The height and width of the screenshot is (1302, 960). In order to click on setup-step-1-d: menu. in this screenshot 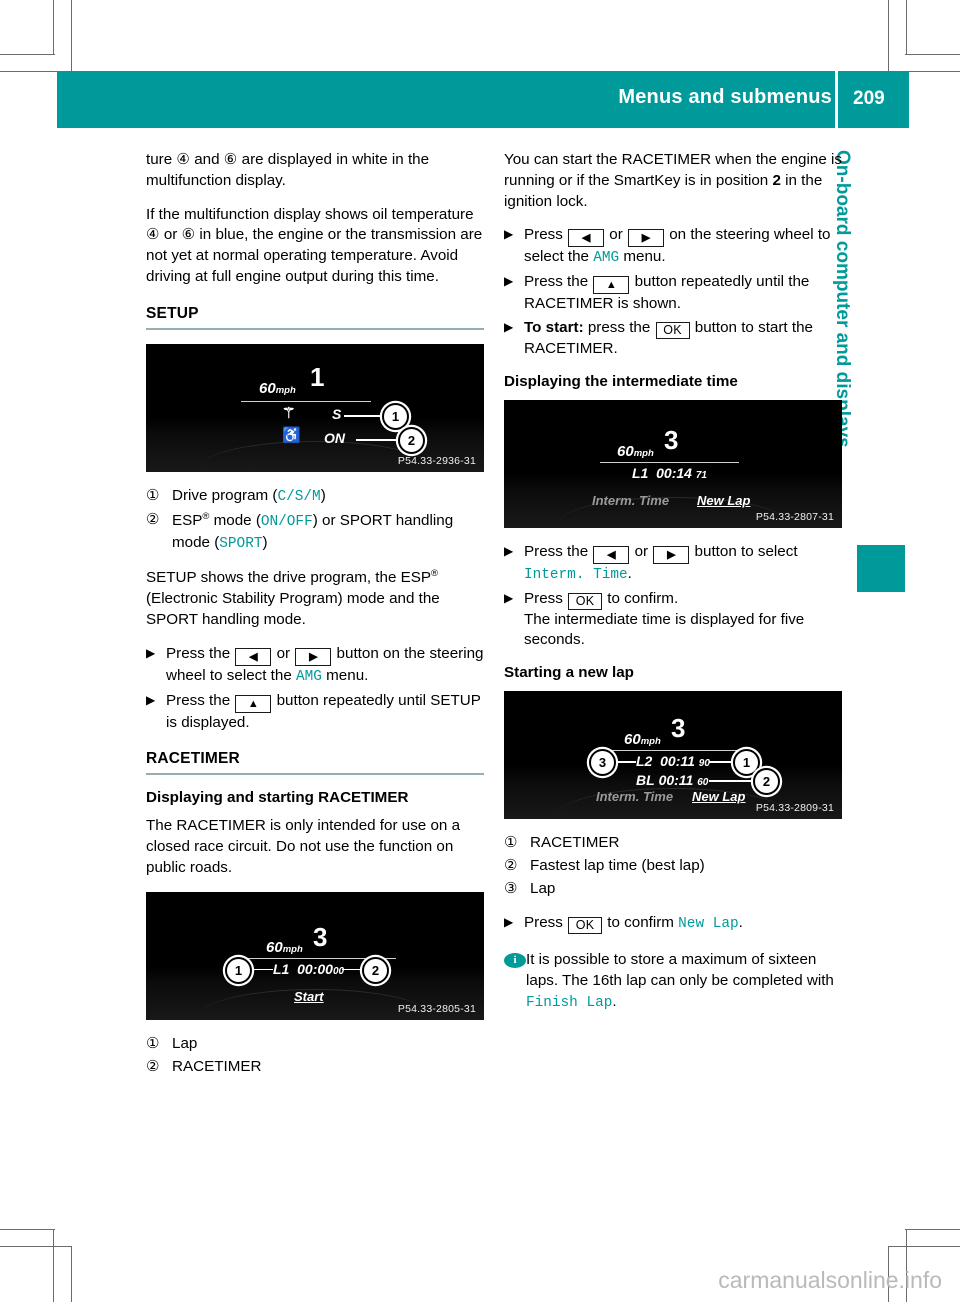, I will do `click(345, 675)`.